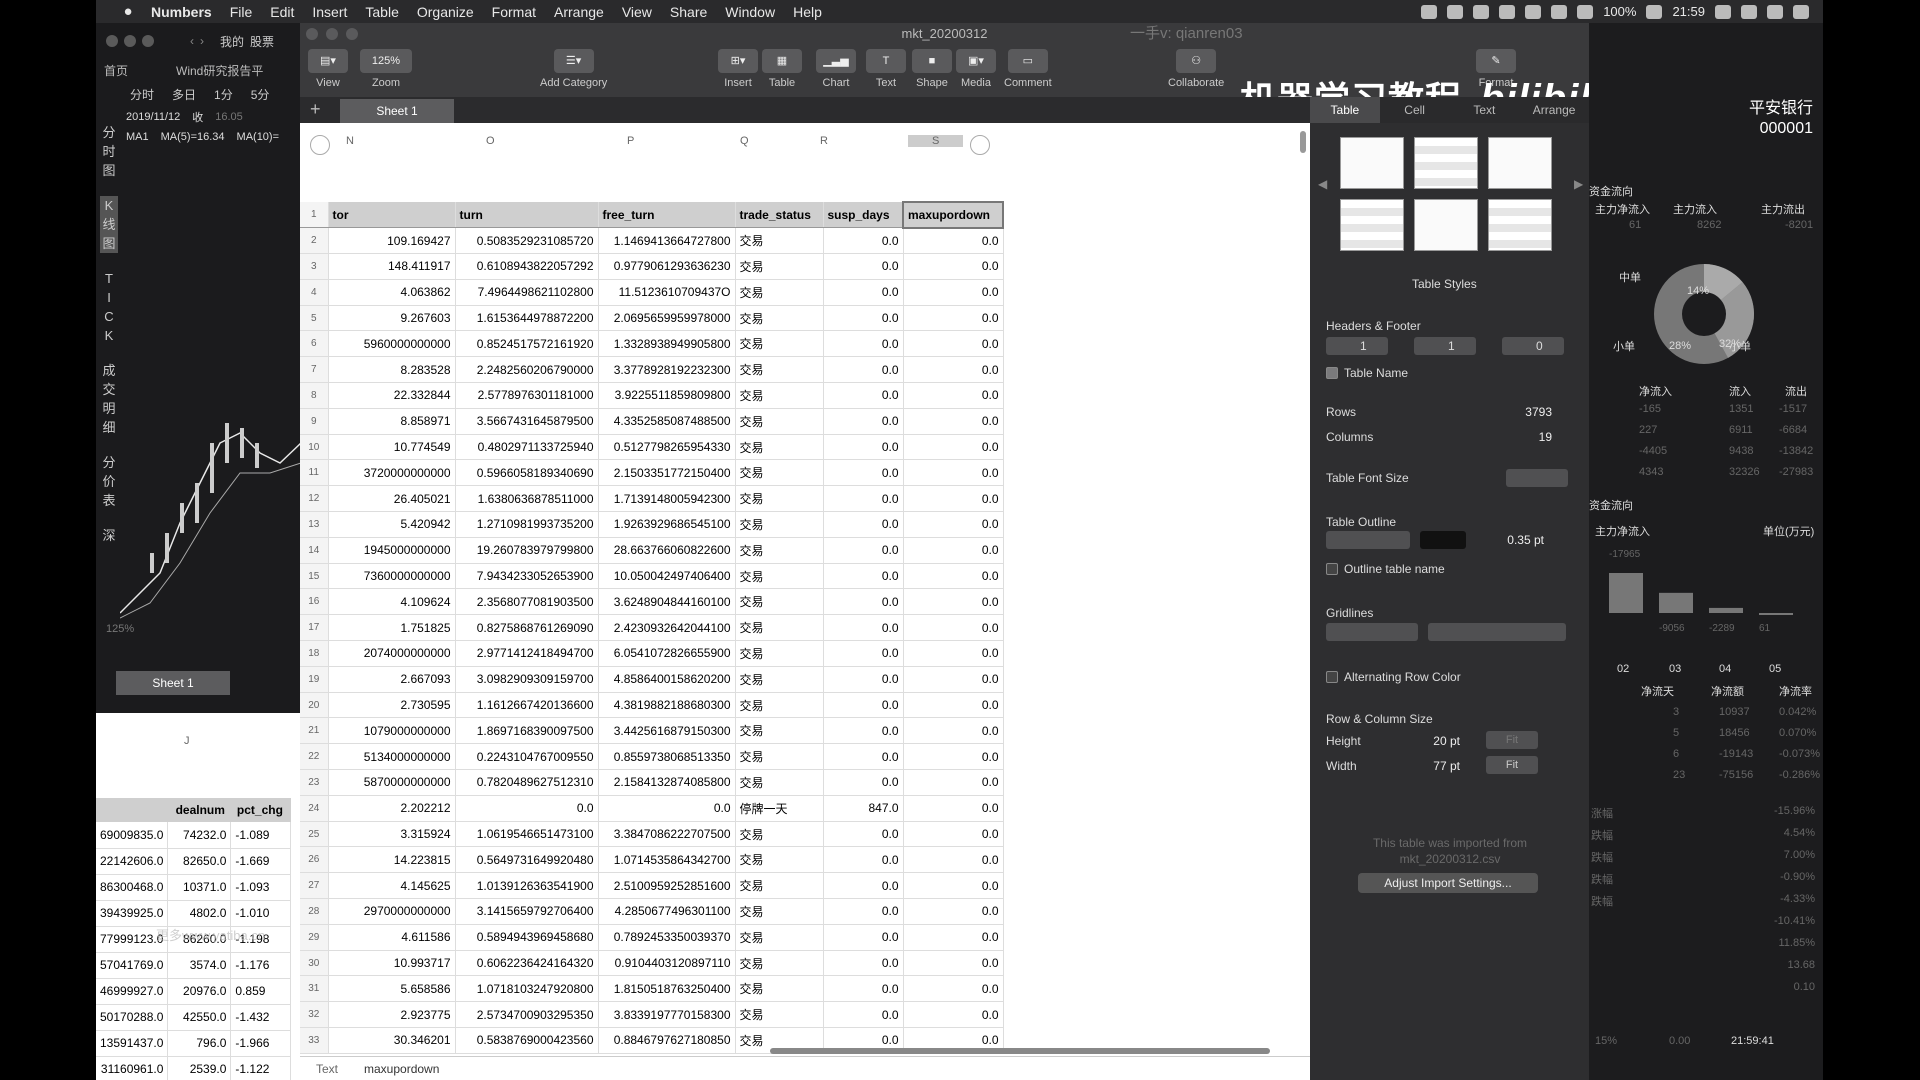  I want to click on cell-tor: 7360000000000, so click(392, 576).